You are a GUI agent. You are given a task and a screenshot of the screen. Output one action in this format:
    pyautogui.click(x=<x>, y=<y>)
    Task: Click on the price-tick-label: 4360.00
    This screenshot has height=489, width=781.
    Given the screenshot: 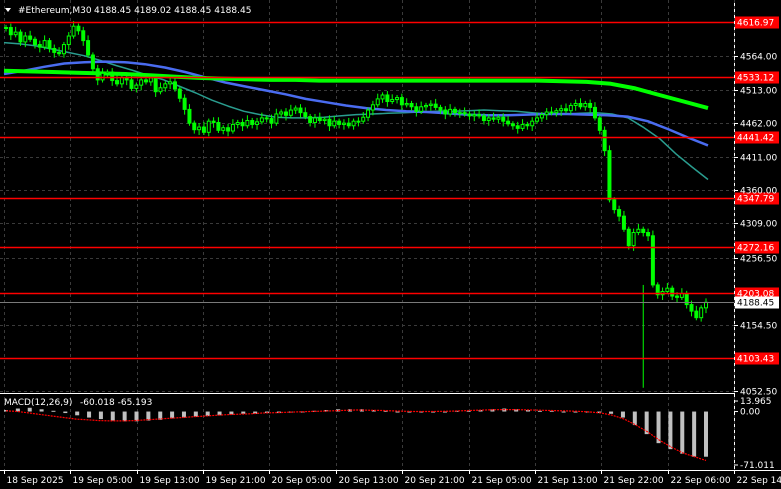 What is the action you would take?
    pyautogui.click(x=758, y=192)
    